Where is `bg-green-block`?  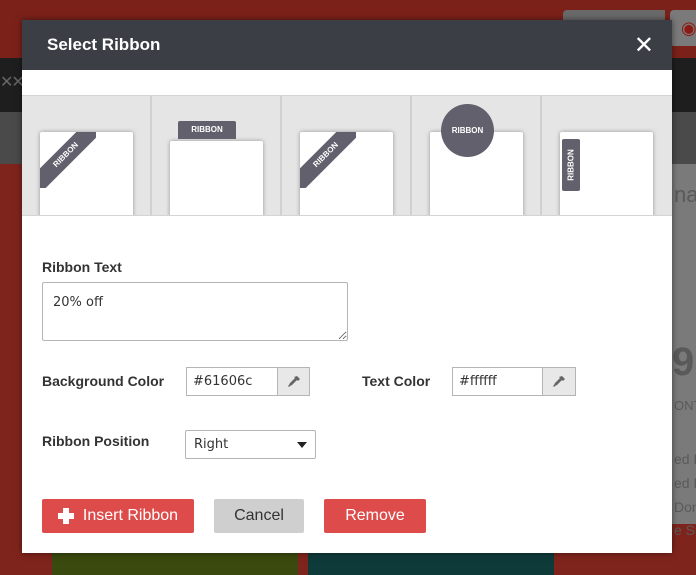
bg-green-block is located at coordinates (175, 563).